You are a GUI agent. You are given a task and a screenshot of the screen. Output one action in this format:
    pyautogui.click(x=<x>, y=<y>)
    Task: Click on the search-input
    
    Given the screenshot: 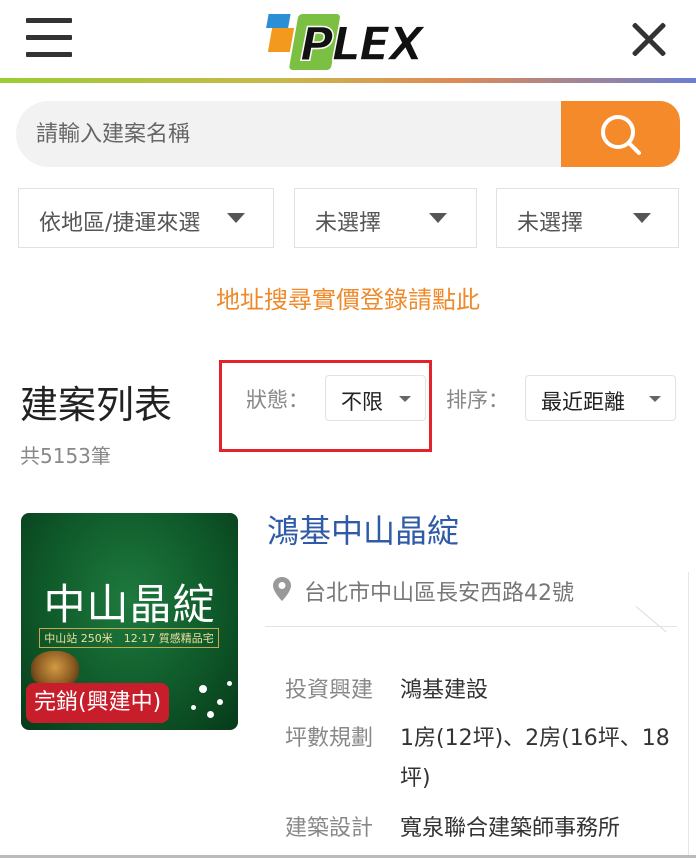 What is the action you would take?
    pyautogui.click(x=296, y=134)
    